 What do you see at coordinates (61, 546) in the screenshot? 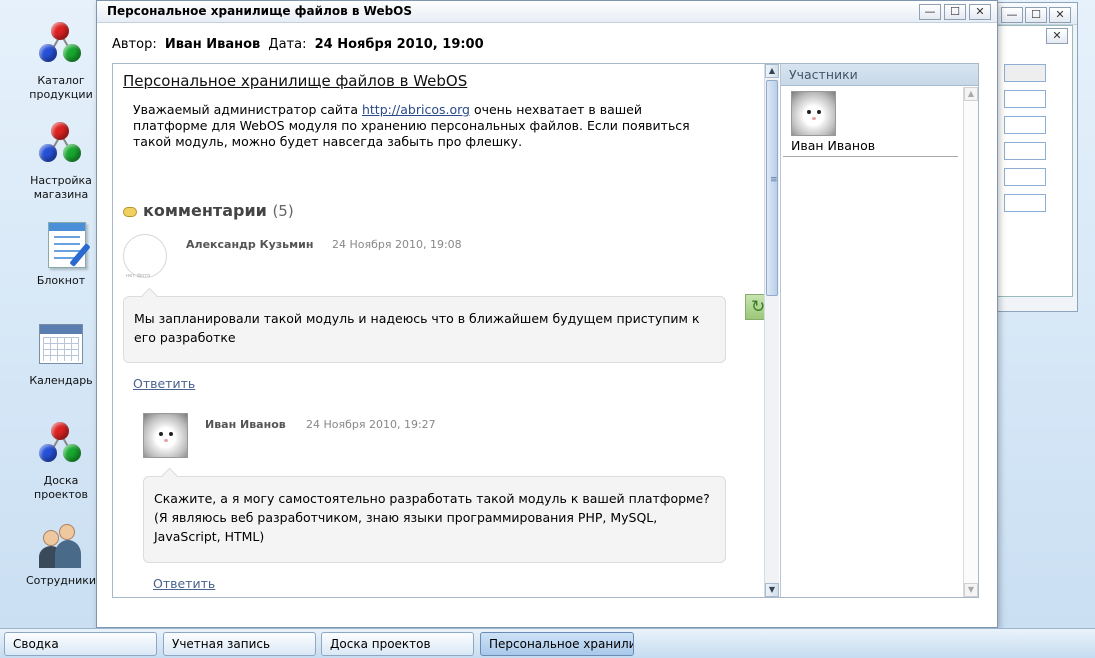
I see `people-icon` at bounding box center [61, 546].